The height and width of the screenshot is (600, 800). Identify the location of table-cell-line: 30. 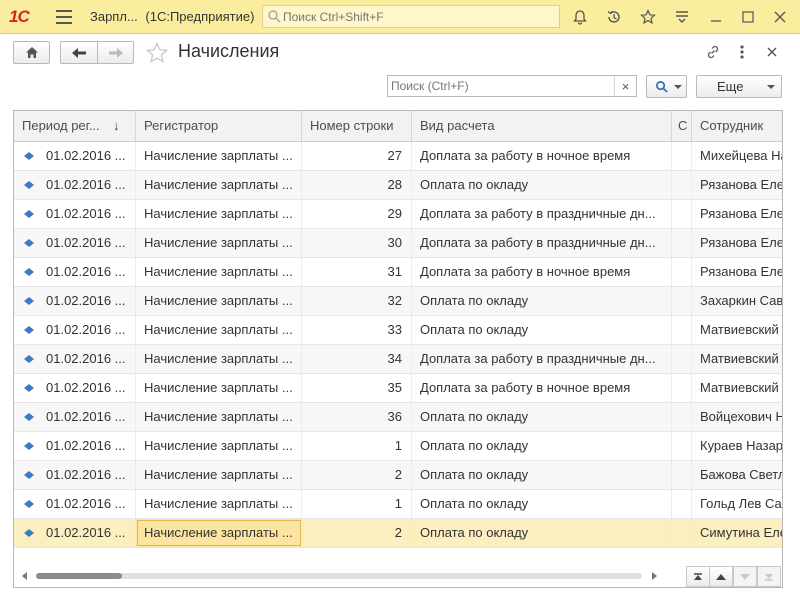
(357, 243).